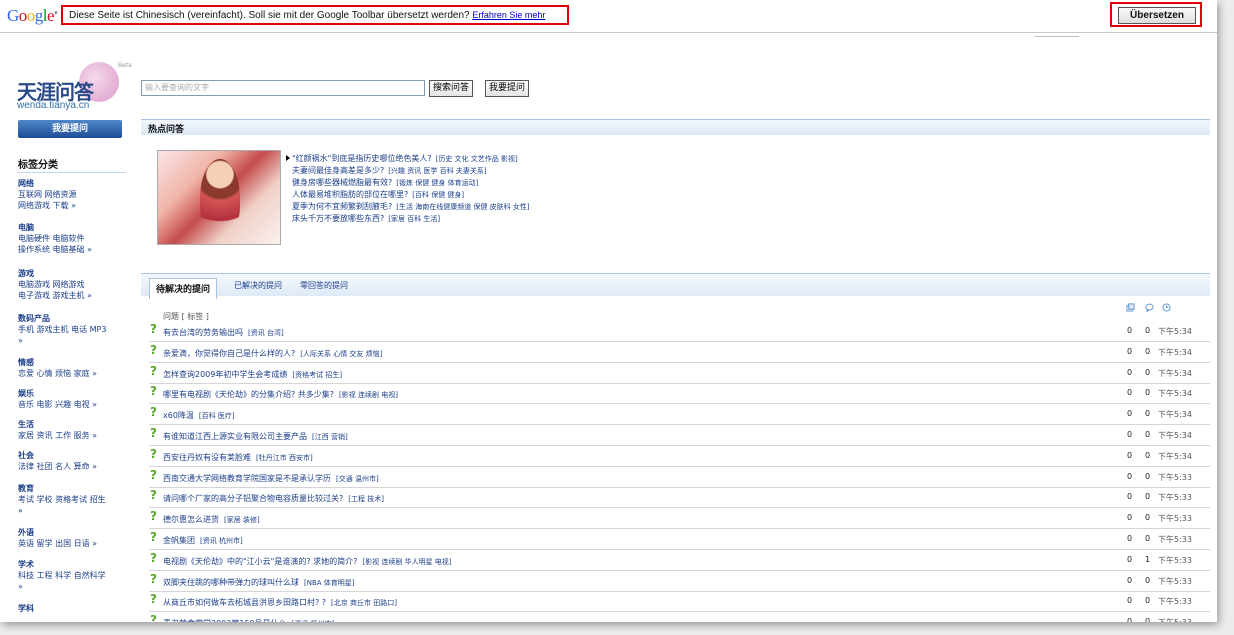 The image size is (1234, 635). What do you see at coordinates (80, 543) in the screenshot?
I see `sidebar-category-links: 英语 留学 出国 日语 »` at bounding box center [80, 543].